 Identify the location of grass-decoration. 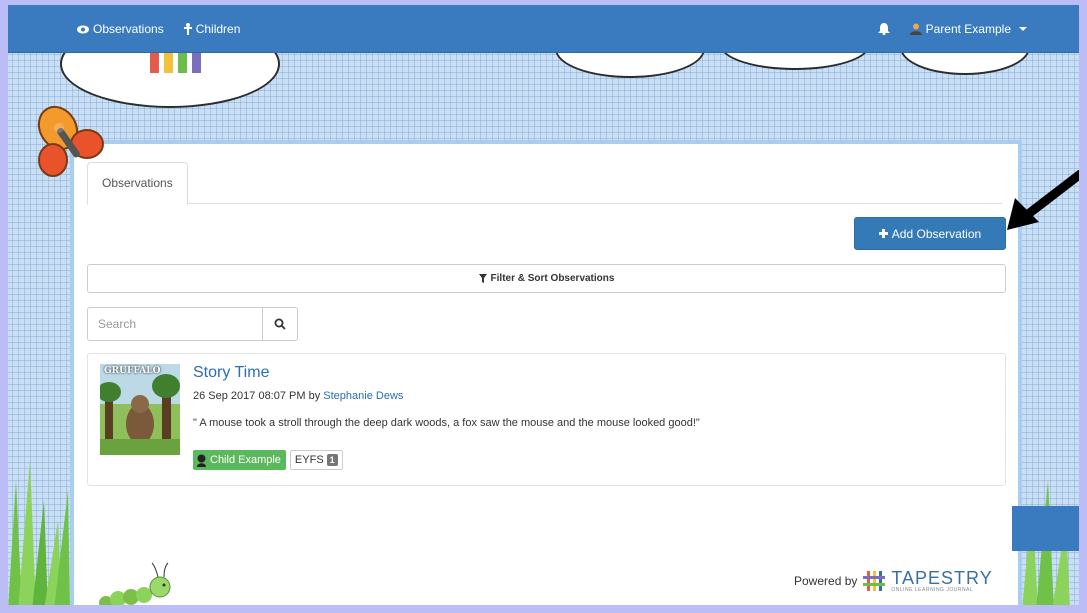
(39, 535).